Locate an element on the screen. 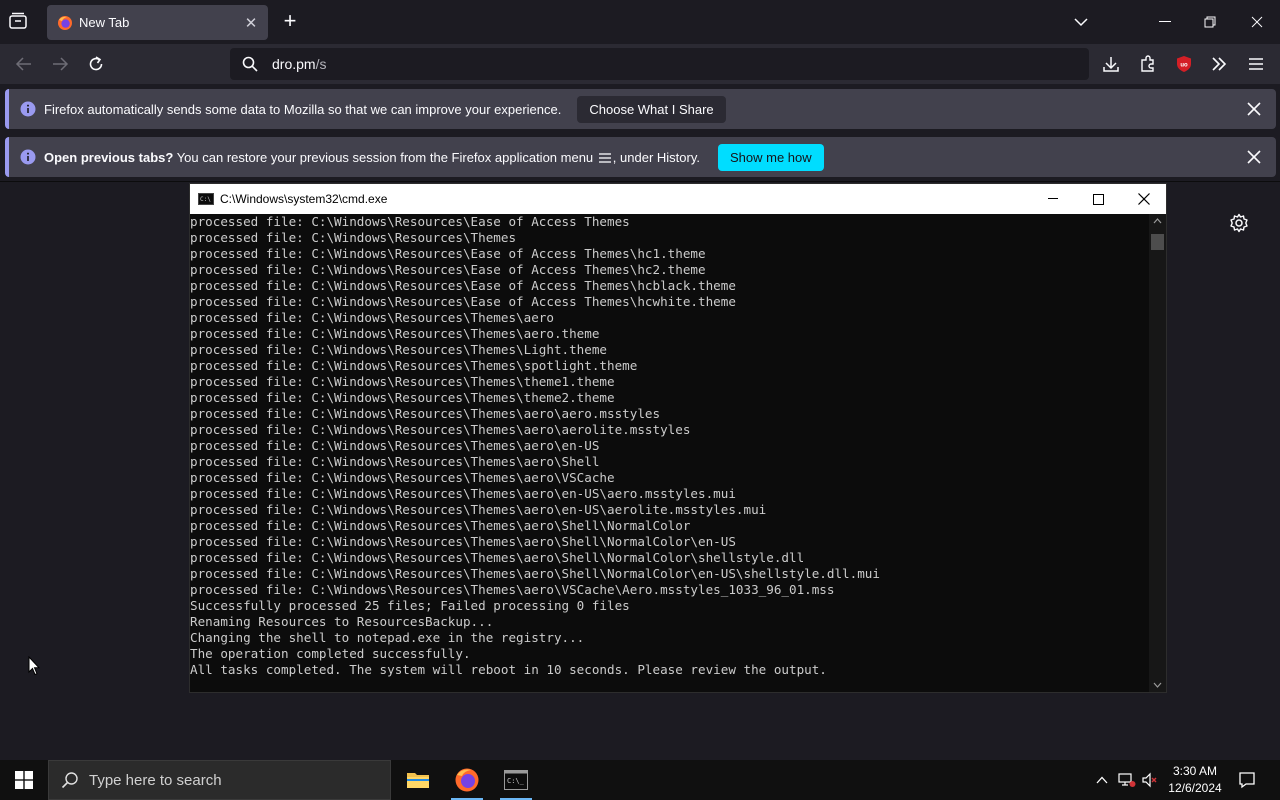  show-hidden-icons-chevron-icon is located at coordinates (1102, 780).